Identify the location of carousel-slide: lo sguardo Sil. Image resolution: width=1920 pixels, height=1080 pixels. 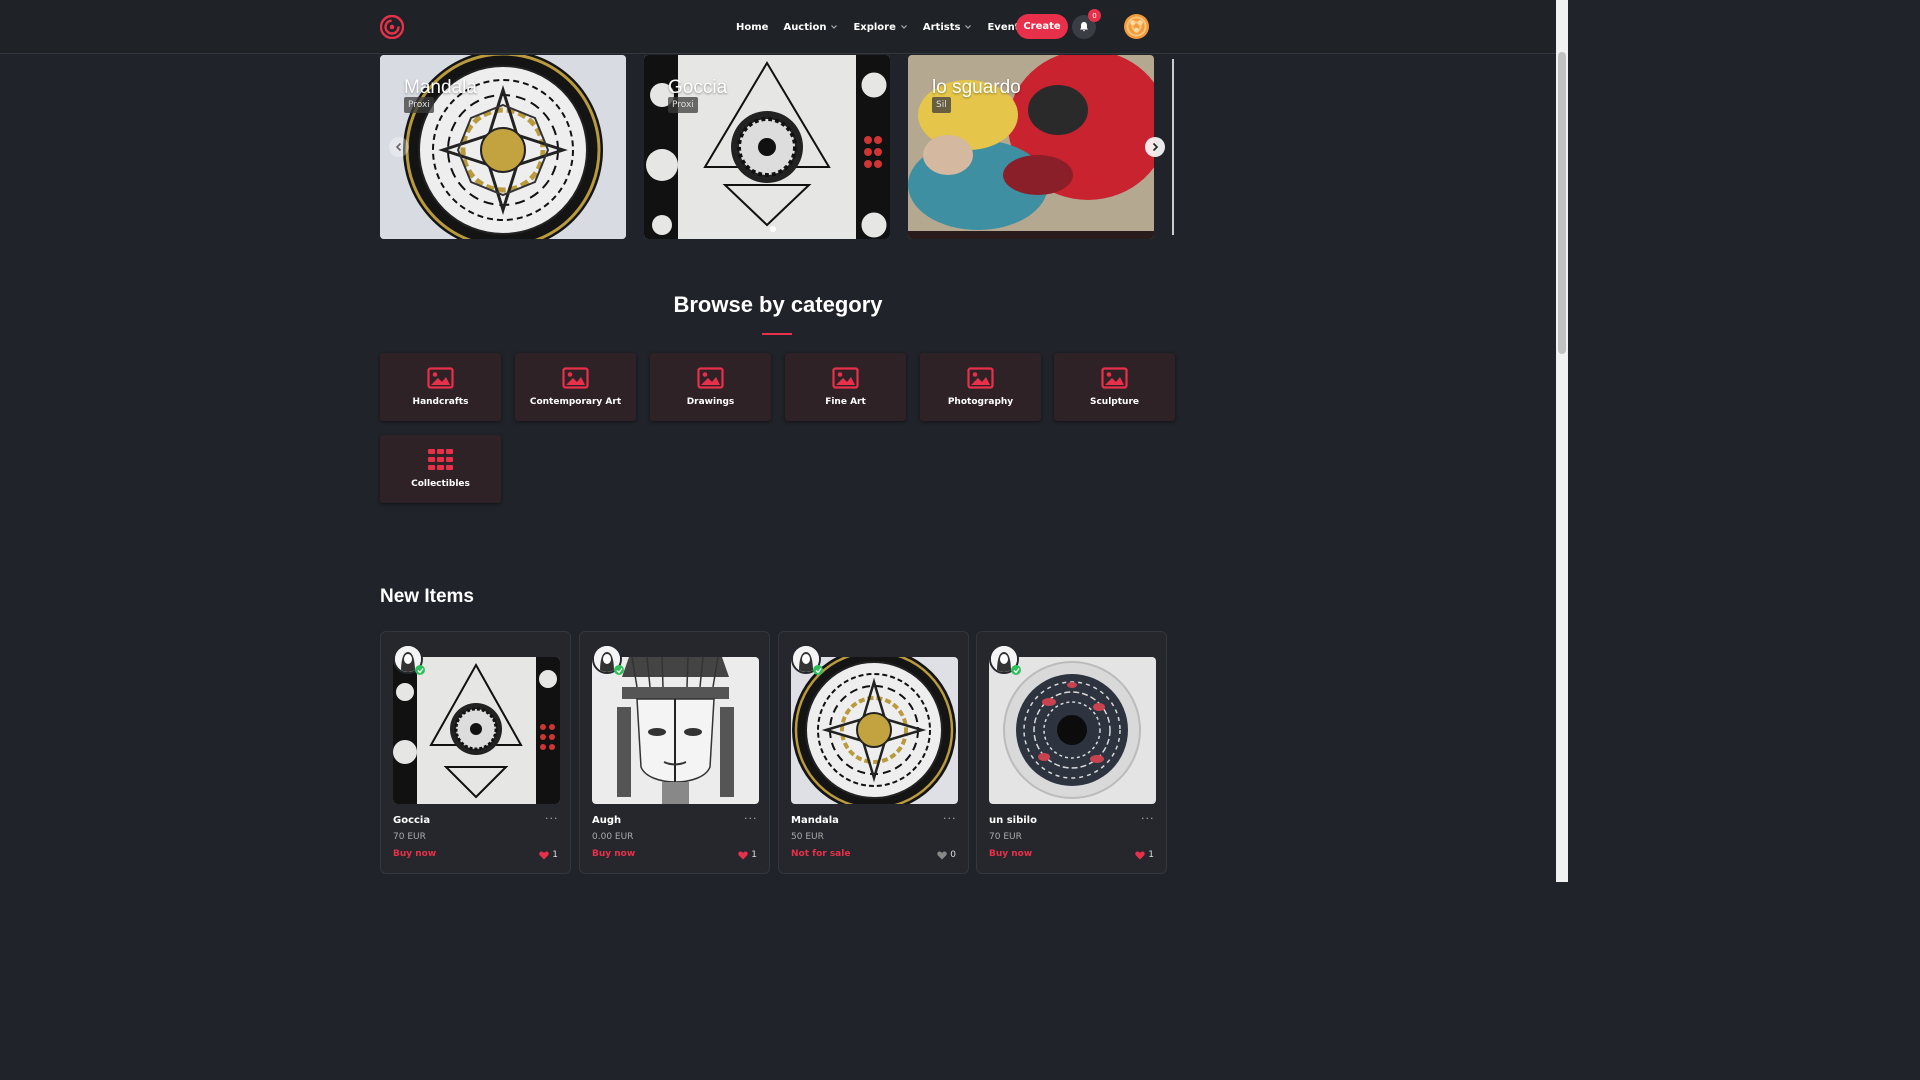
(1031, 147).